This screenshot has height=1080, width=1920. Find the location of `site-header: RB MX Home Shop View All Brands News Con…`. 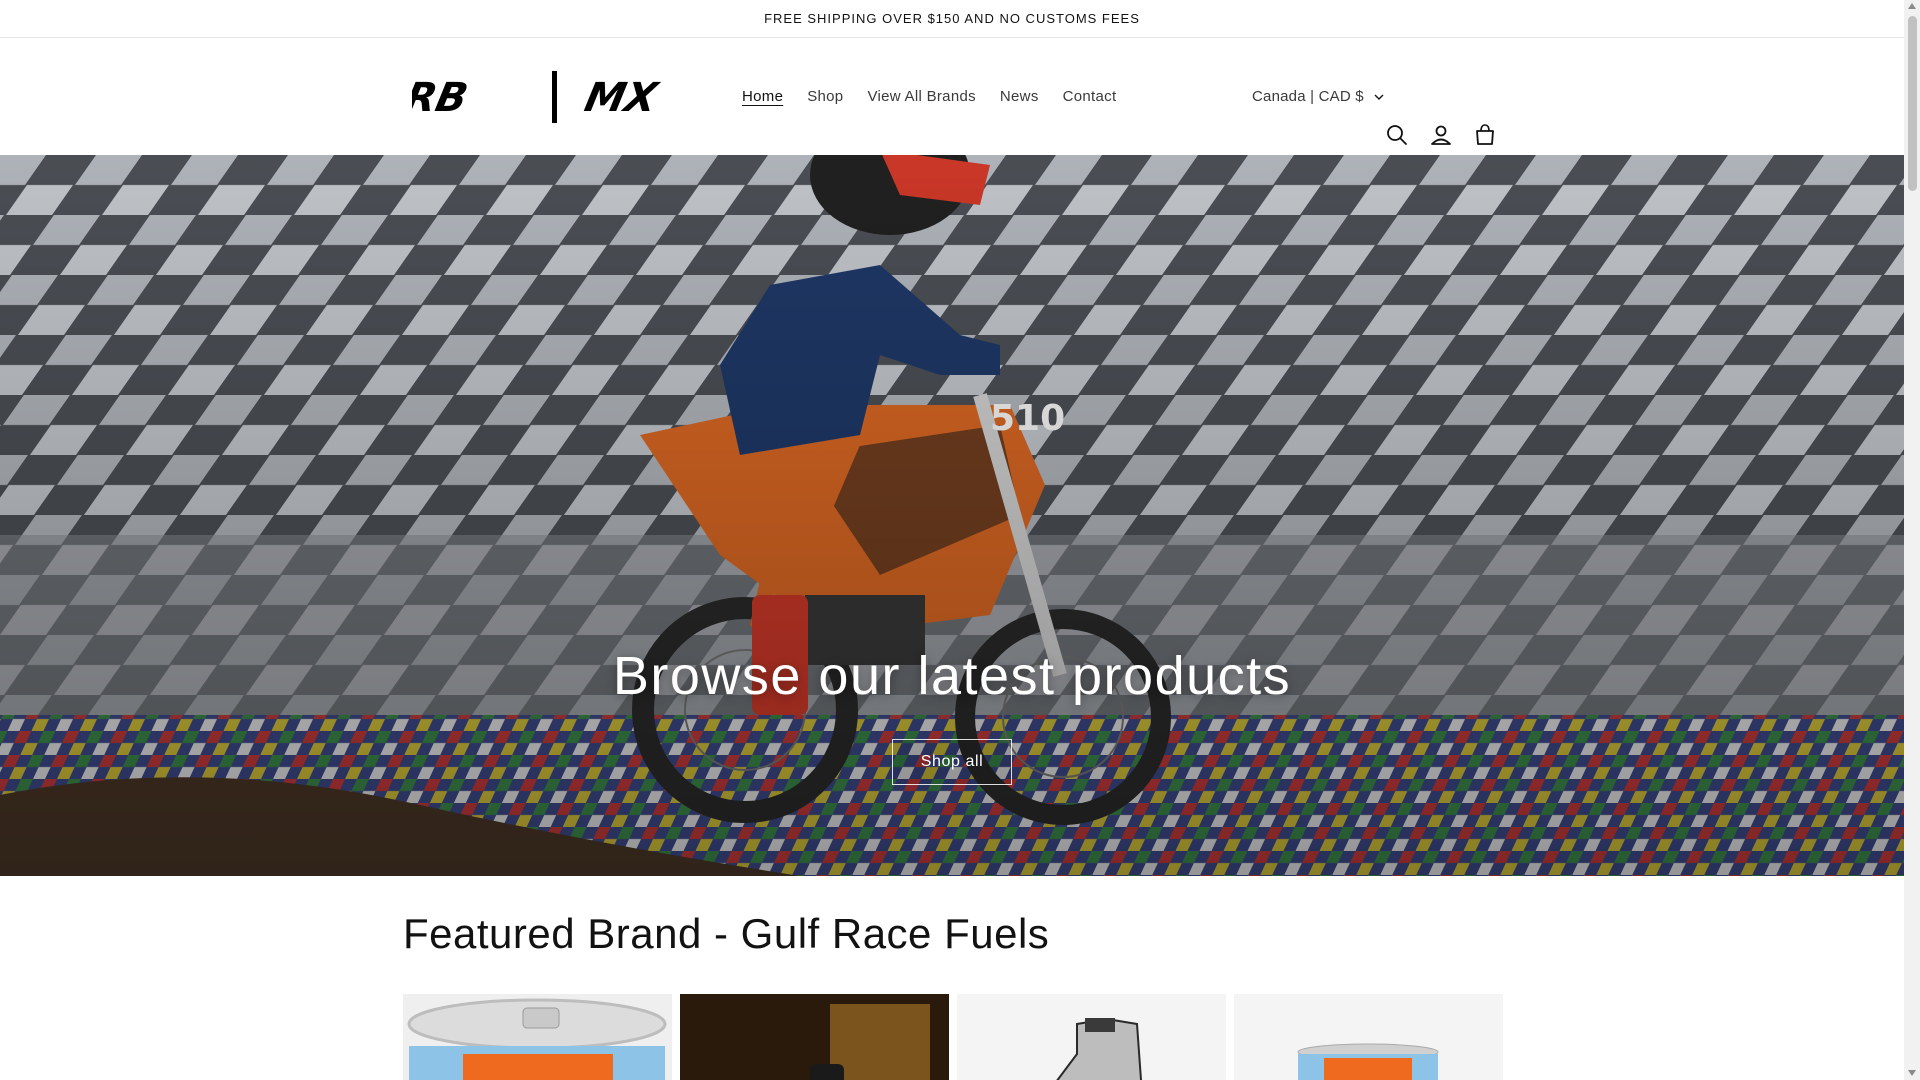

site-header: RB MX Home Shop View All Brands News Con… is located at coordinates (952, 96).